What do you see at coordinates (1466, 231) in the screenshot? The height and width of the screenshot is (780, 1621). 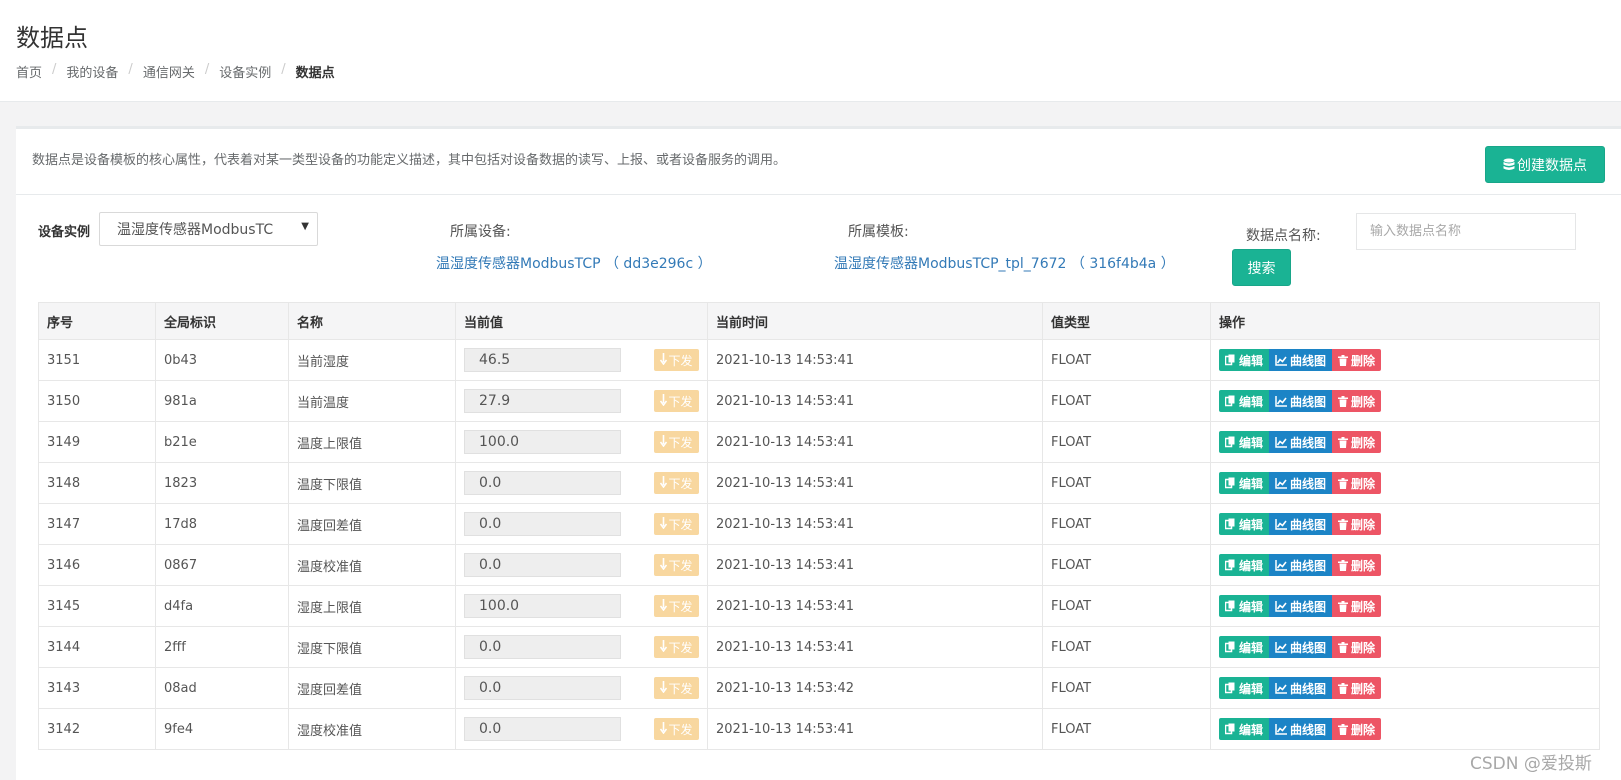 I see `point-name-input` at bounding box center [1466, 231].